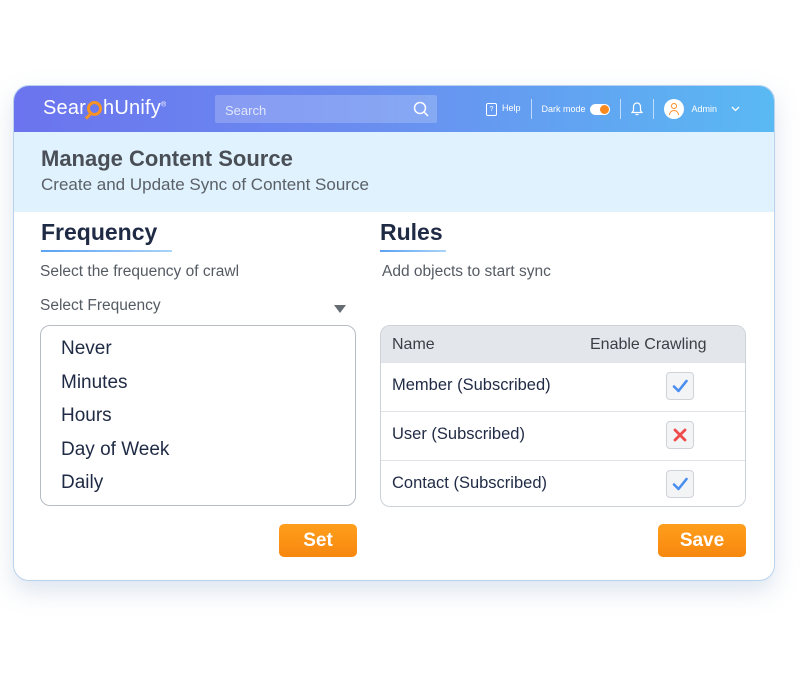 The width and height of the screenshot is (800, 677). I want to click on top-navigation-bar: Sear hUnify® ? Help Dark mode Admin, so click(394, 109).